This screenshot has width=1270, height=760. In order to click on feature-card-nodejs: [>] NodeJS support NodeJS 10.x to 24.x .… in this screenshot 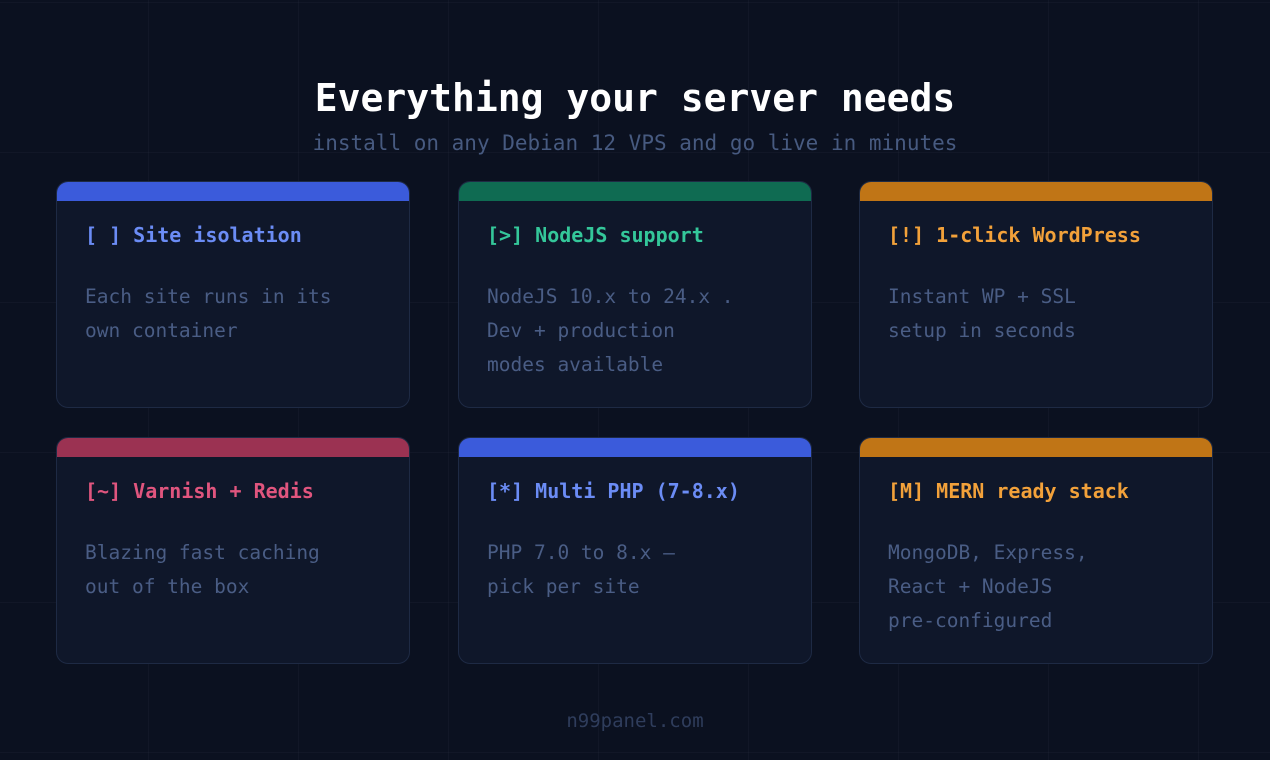, I will do `click(635, 294)`.